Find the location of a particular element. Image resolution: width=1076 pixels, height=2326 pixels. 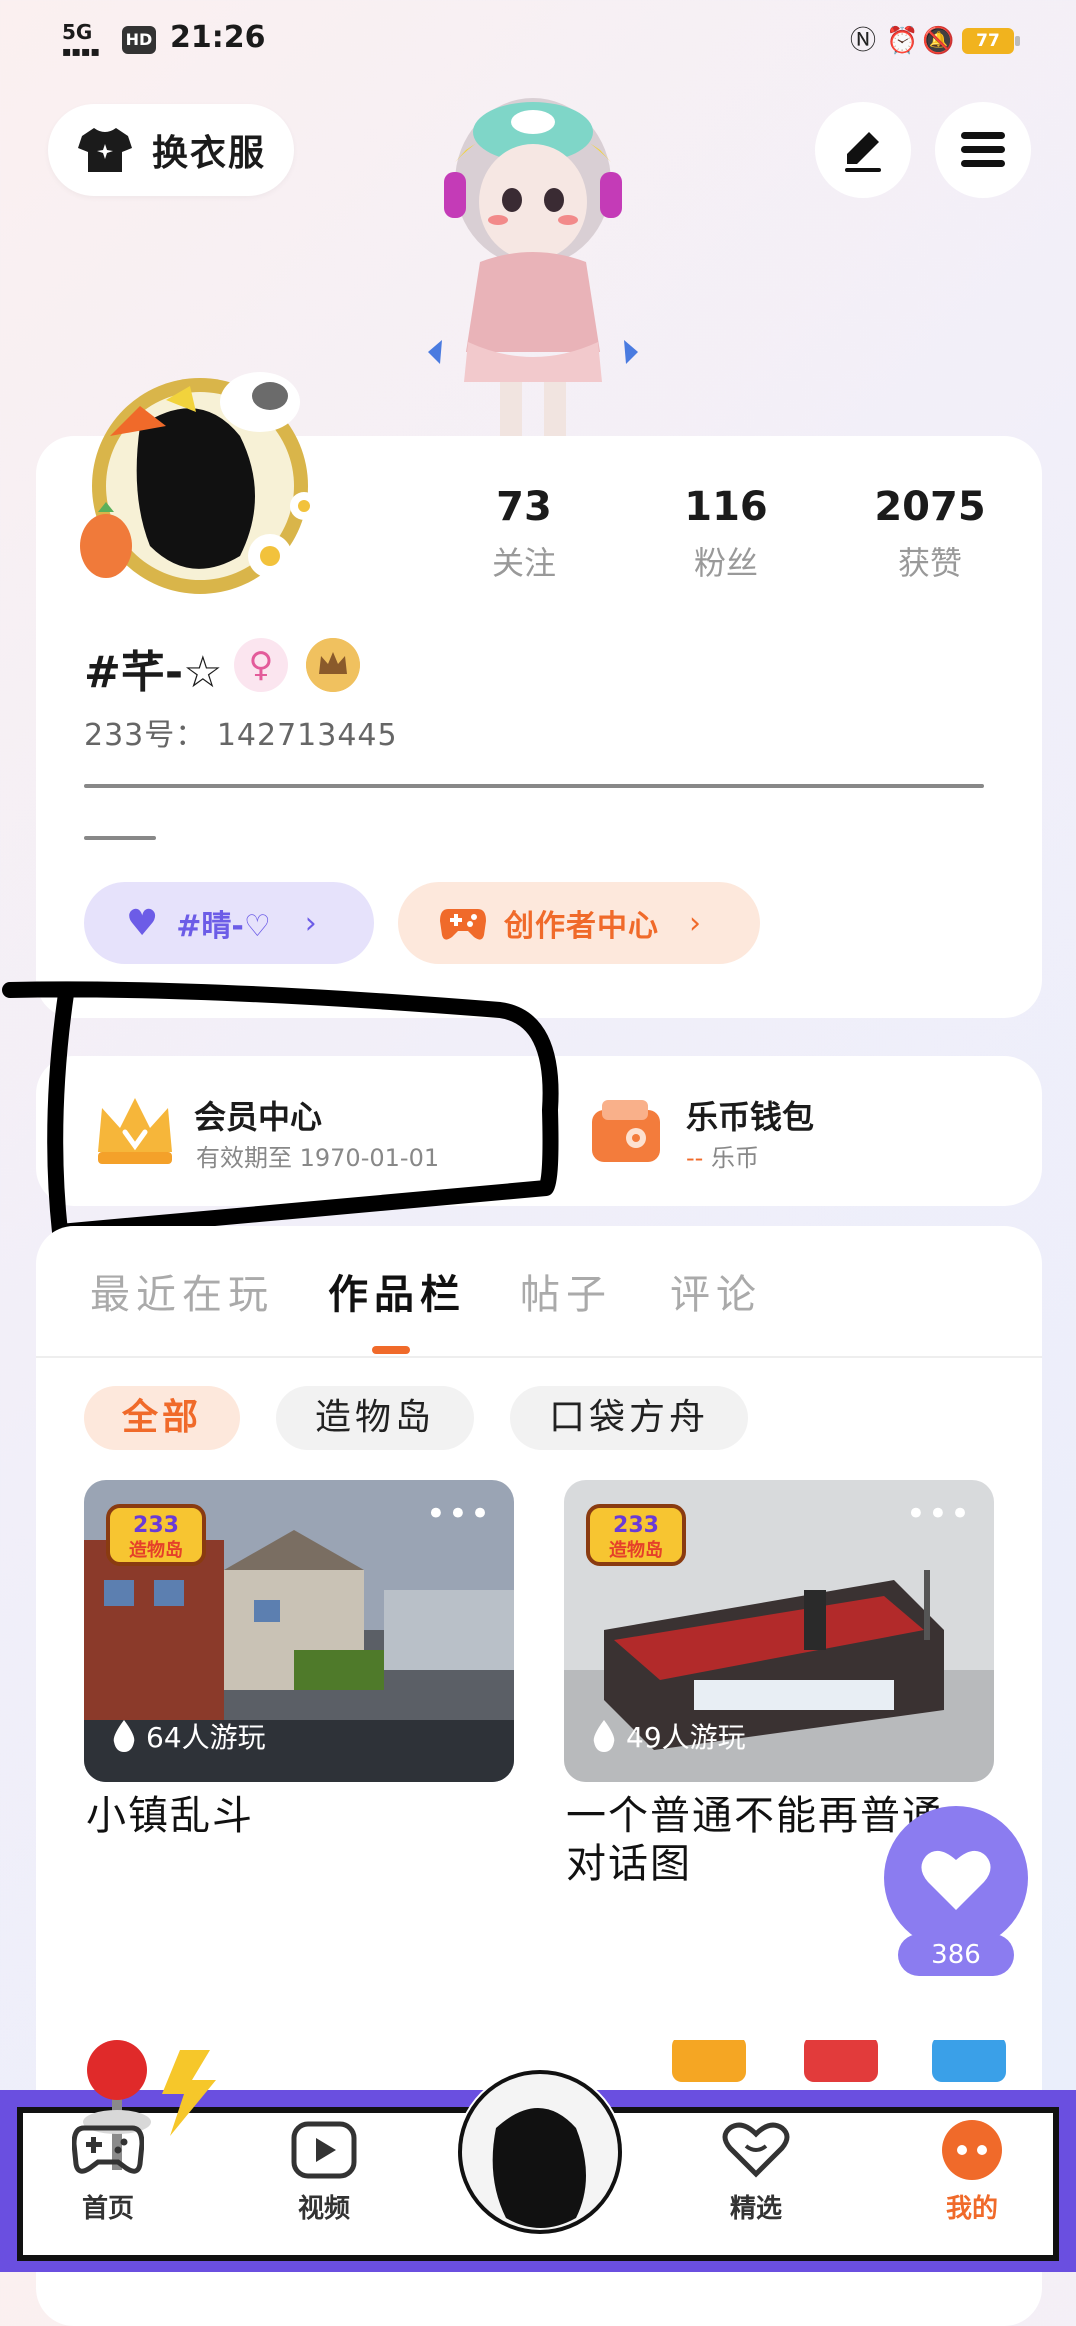

mute-icon: 🔕 is located at coordinates (938, 41).